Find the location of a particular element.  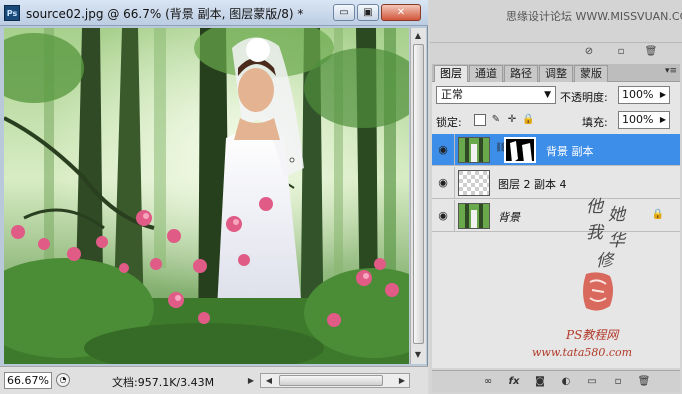

document-size-readout: 文档:957.1K/3.43M is located at coordinates (163, 382).